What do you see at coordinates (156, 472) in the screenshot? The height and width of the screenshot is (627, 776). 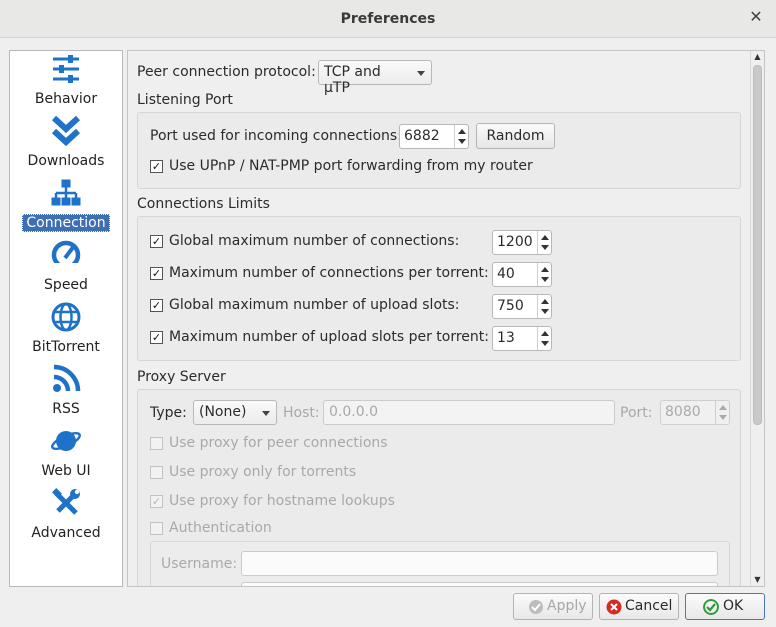 I see `proxy-only-torrents-checkbox` at bounding box center [156, 472].